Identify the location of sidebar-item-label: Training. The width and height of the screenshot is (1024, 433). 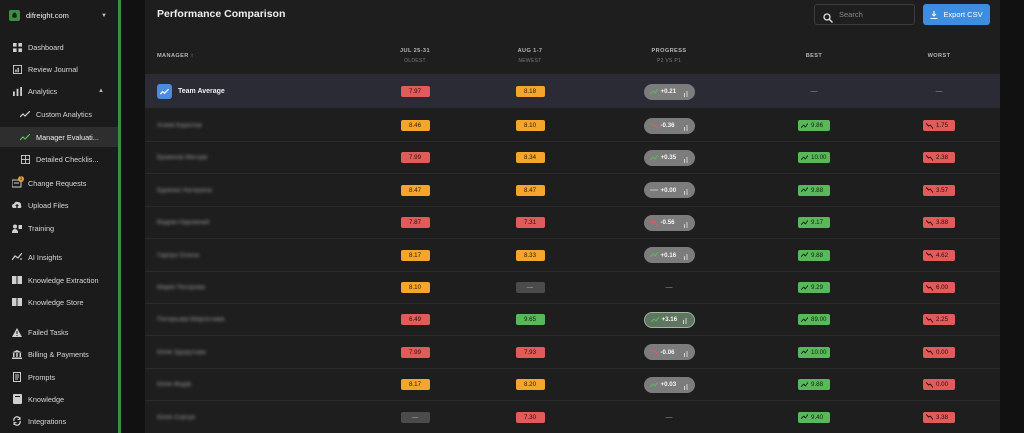
(41, 228).